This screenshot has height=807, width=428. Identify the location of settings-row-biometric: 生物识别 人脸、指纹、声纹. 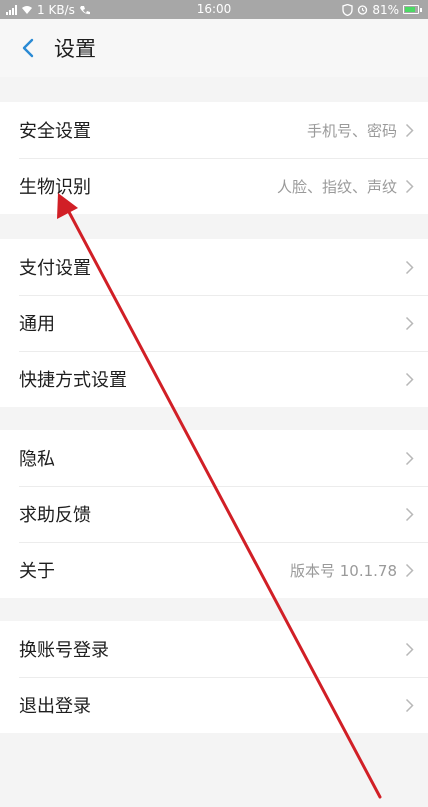
(214, 186).